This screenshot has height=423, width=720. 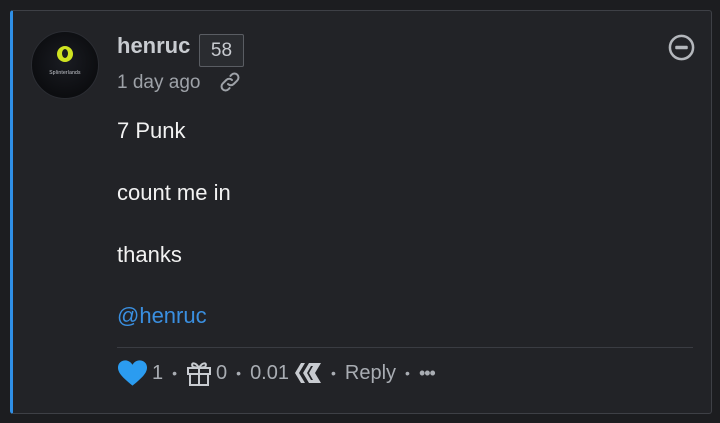 What do you see at coordinates (65, 73) in the screenshot?
I see `avatar-logo-text: Splinterlands` at bounding box center [65, 73].